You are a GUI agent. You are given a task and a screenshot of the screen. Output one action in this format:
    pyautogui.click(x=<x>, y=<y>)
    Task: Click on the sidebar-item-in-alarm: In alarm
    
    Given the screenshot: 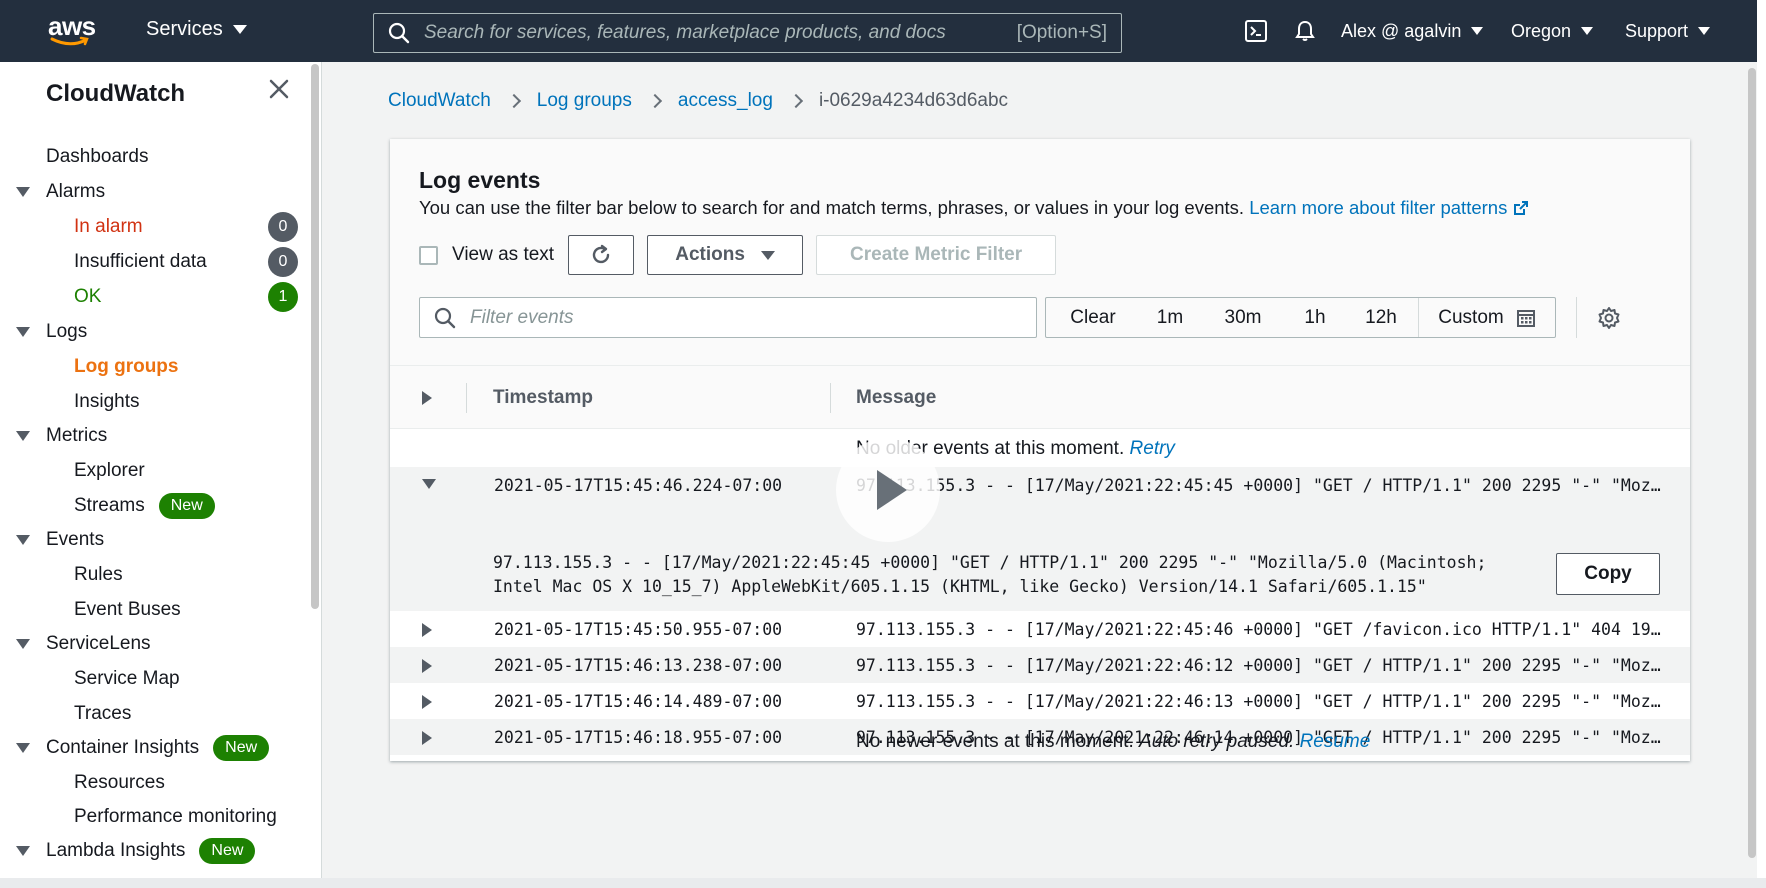 What is the action you would take?
    pyautogui.click(x=108, y=227)
    